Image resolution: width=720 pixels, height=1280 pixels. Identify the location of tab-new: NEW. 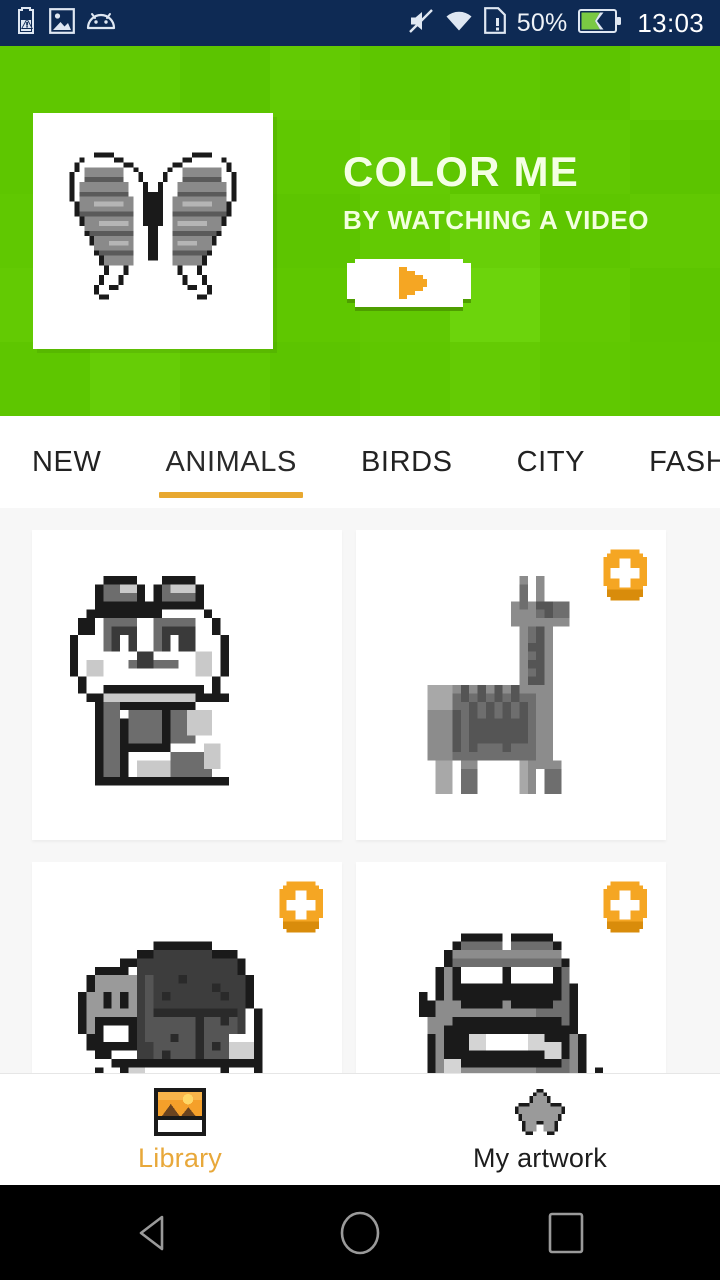
(66, 462).